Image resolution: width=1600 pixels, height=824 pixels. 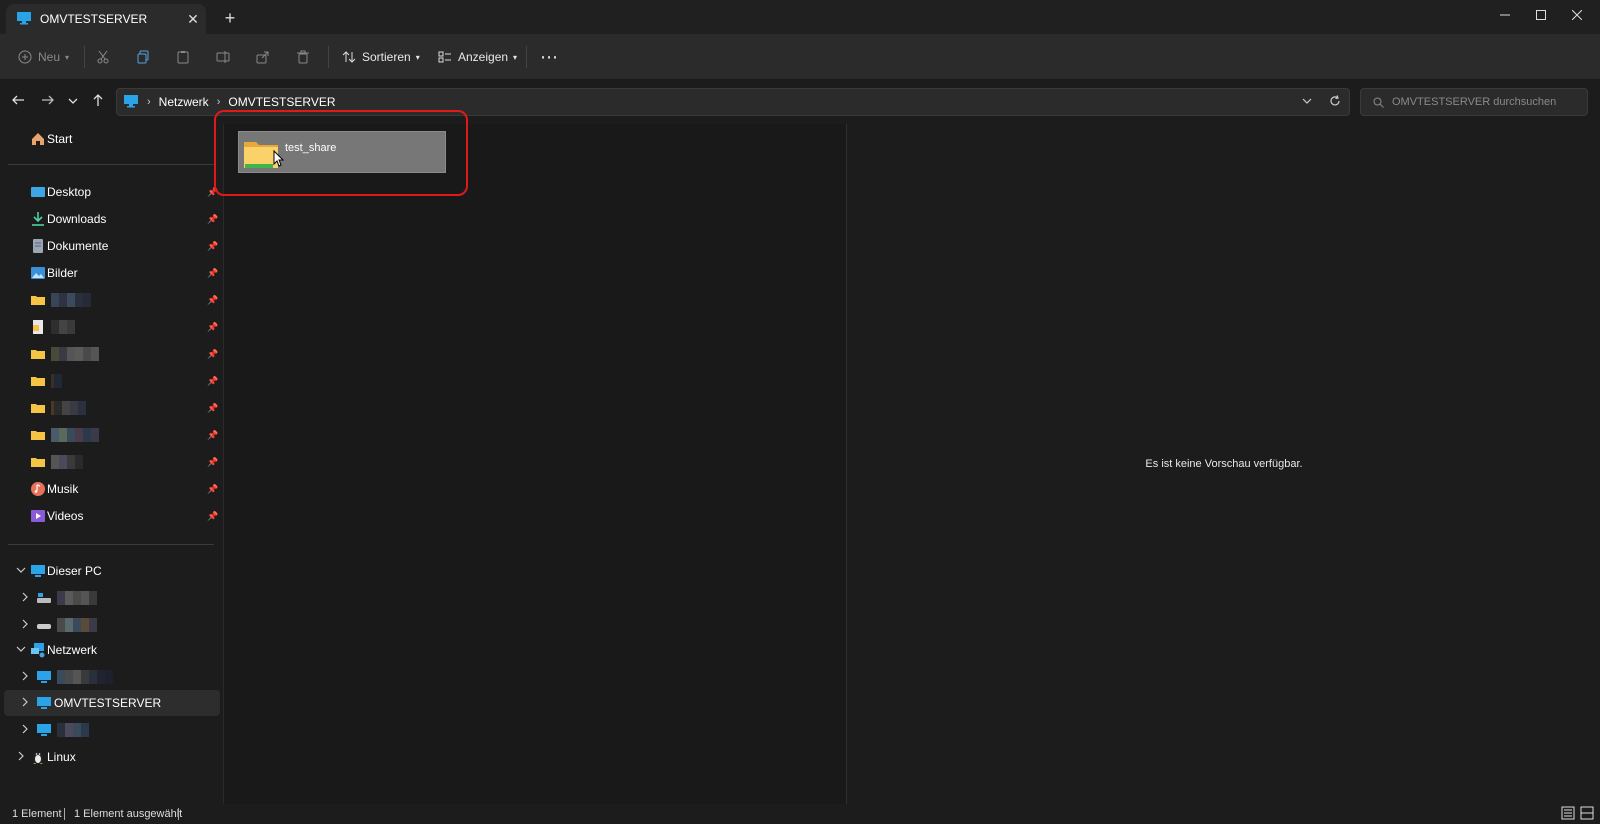 I want to click on sidebar-item-desktop: Desktop 📌, so click(x=112, y=192).